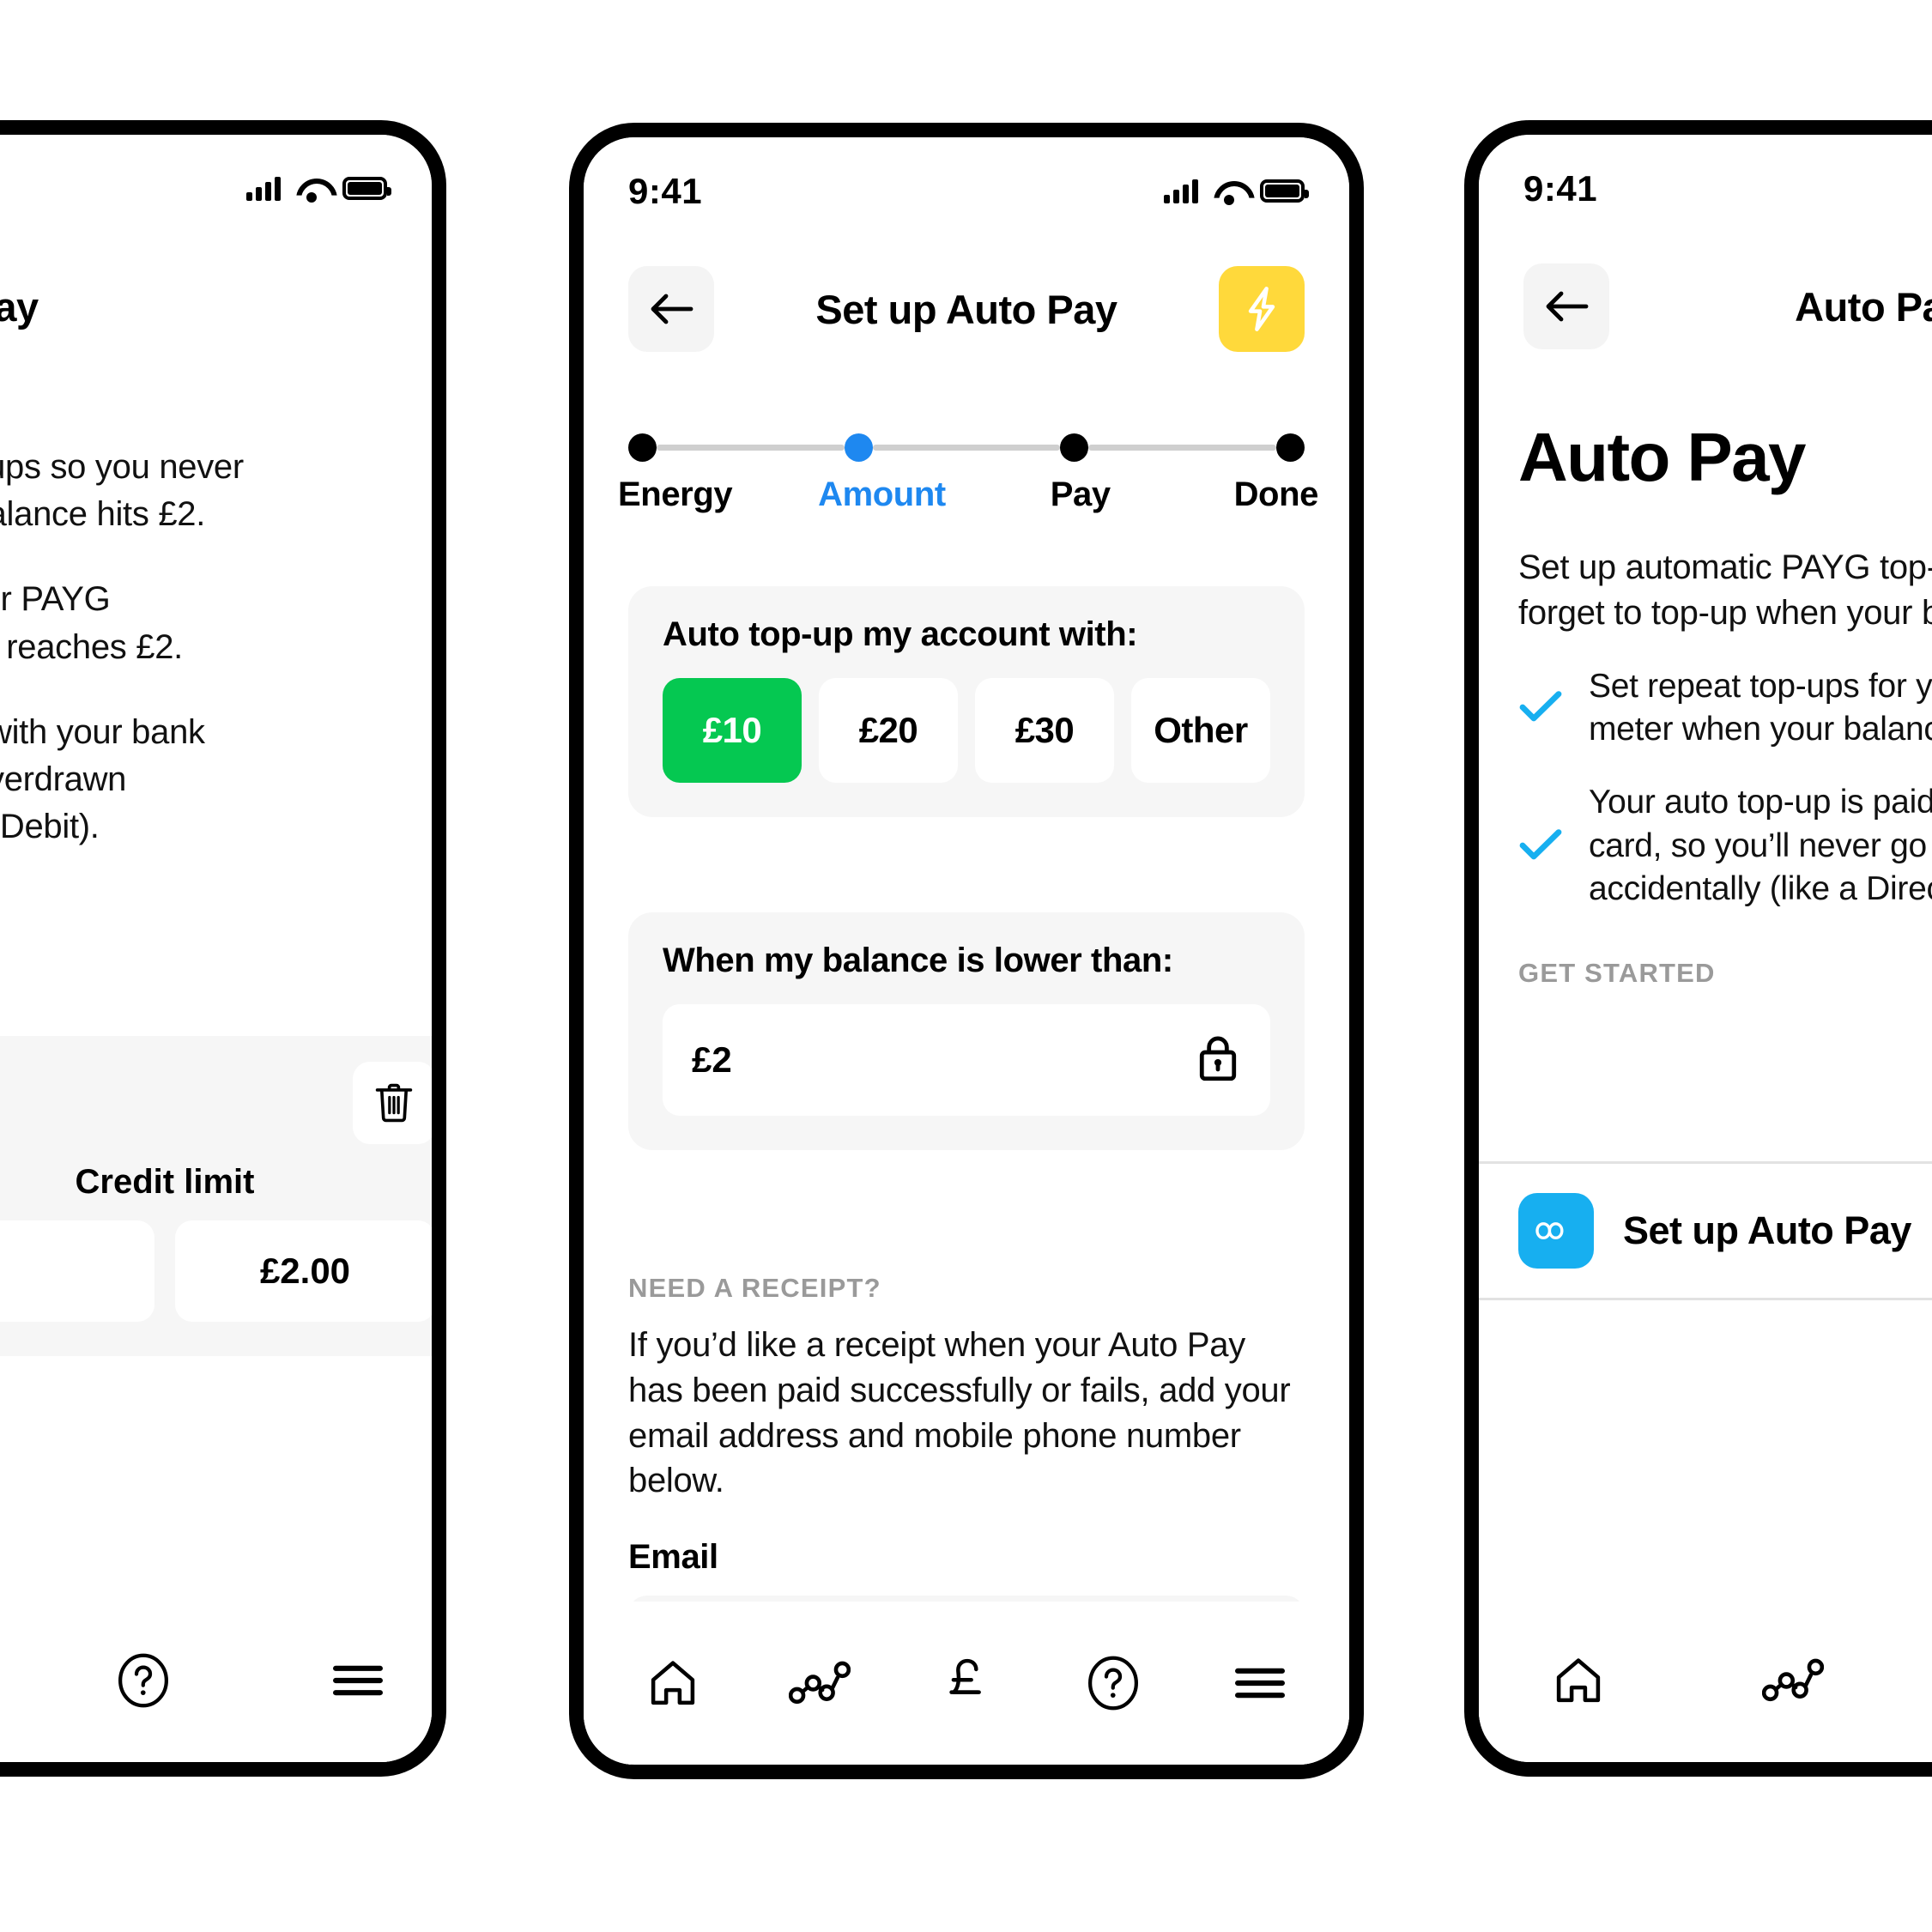 This screenshot has width=1932, height=1932. What do you see at coordinates (103, 732) in the screenshot?
I see `left-paragraph-3-line-1: p-up is paid with your bank` at bounding box center [103, 732].